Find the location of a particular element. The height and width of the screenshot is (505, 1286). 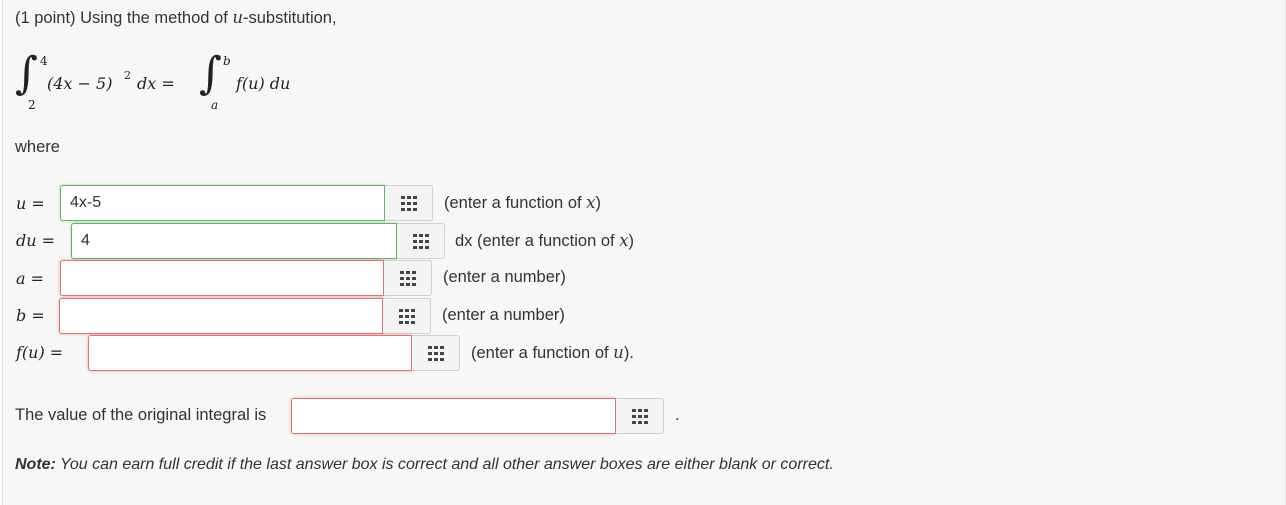

fu-hint: (enter a function of u). is located at coordinates (552, 353).